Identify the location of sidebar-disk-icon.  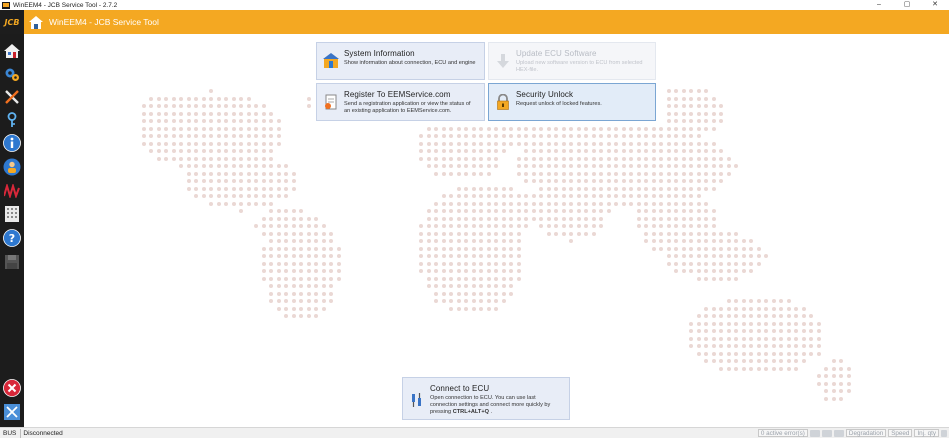
(12, 262).